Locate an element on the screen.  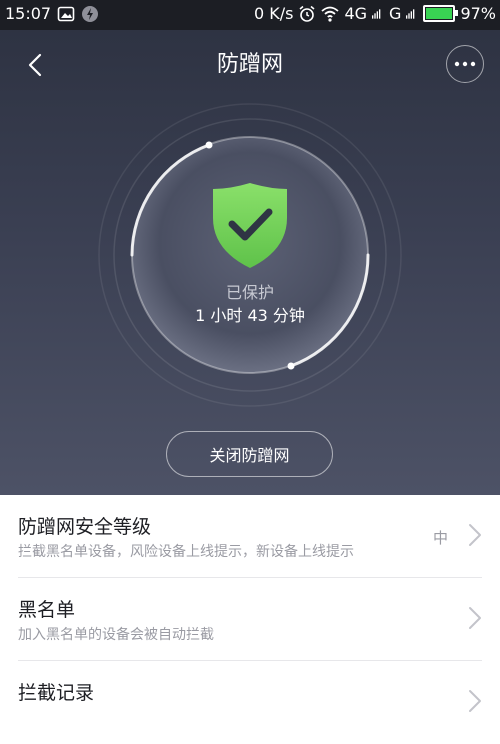
battery-icon is located at coordinates (441, 13).